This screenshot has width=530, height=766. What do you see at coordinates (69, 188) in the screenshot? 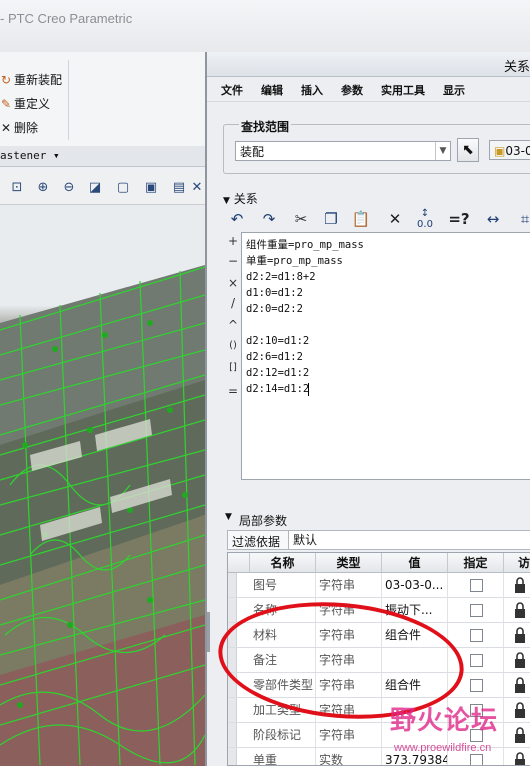
I see `zoom-out-icon: ⊖` at bounding box center [69, 188].